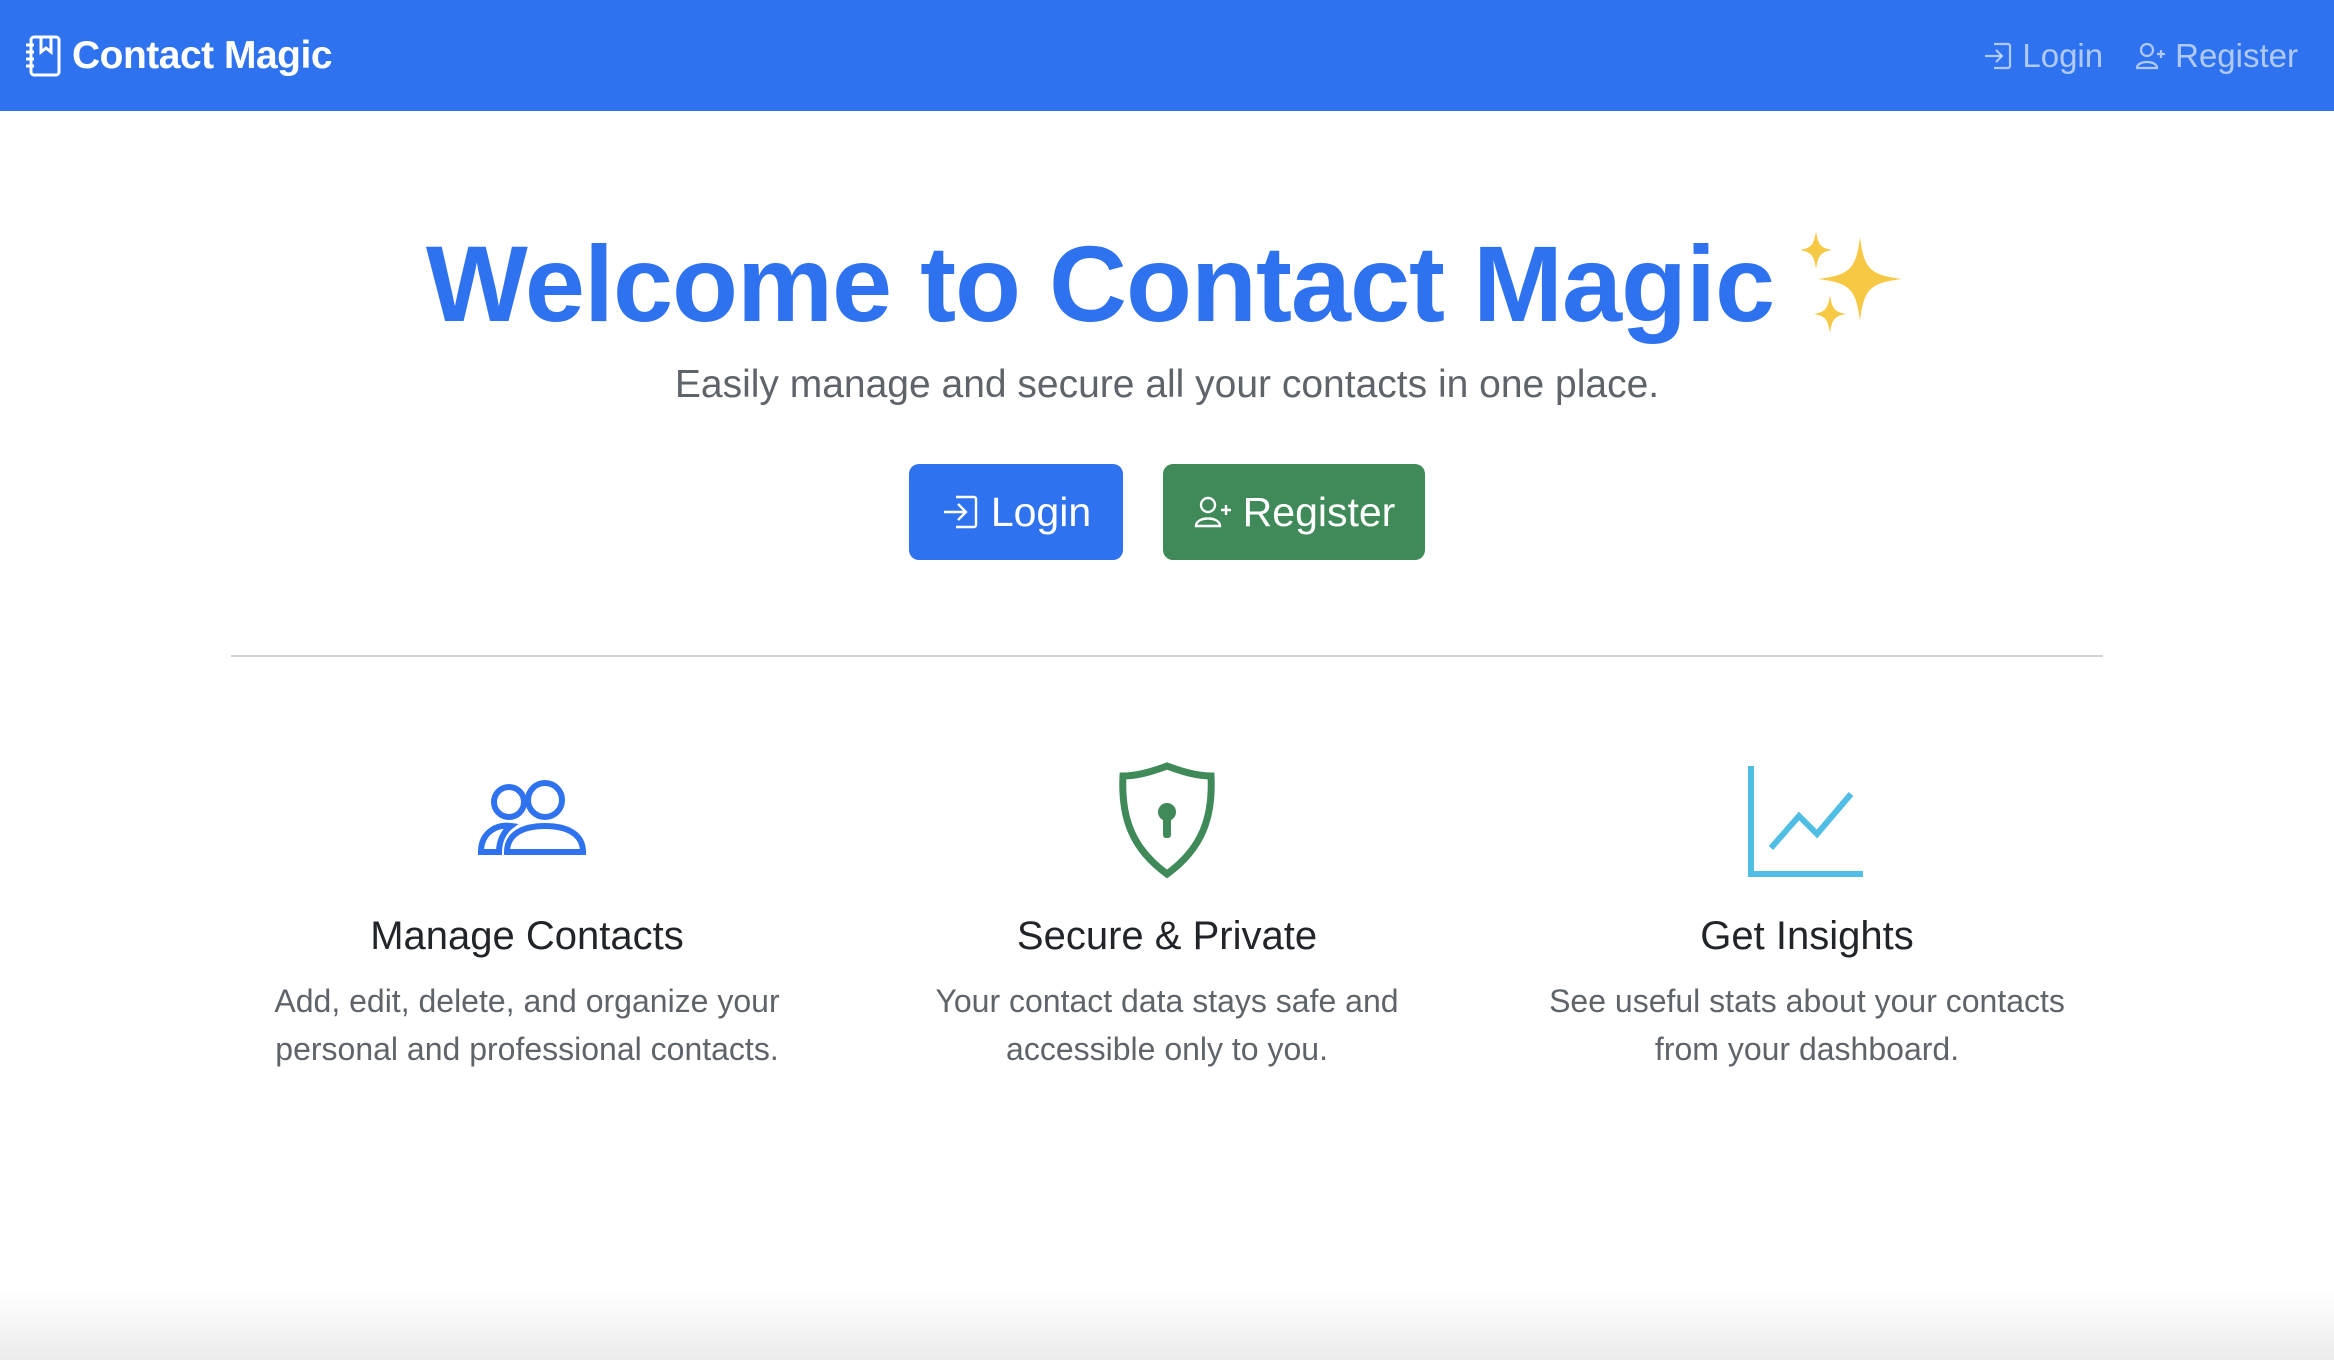 This screenshot has height=1360, width=2334. What do you see at coordinates (1319, 511) in the screenshot?
I see `register-button-label: Register` at bounding box center [1319, 511].